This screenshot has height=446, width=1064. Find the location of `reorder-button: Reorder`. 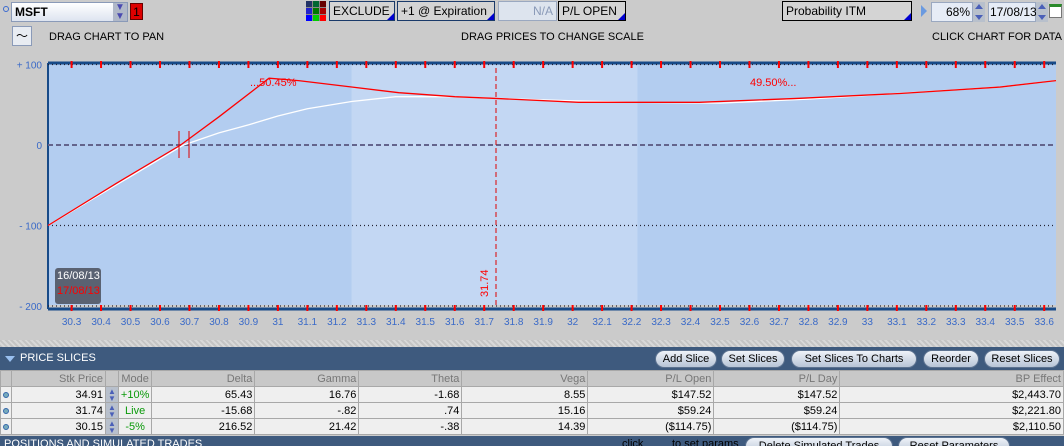

reorder-button: Reorder is located at coordinates (951, 359).